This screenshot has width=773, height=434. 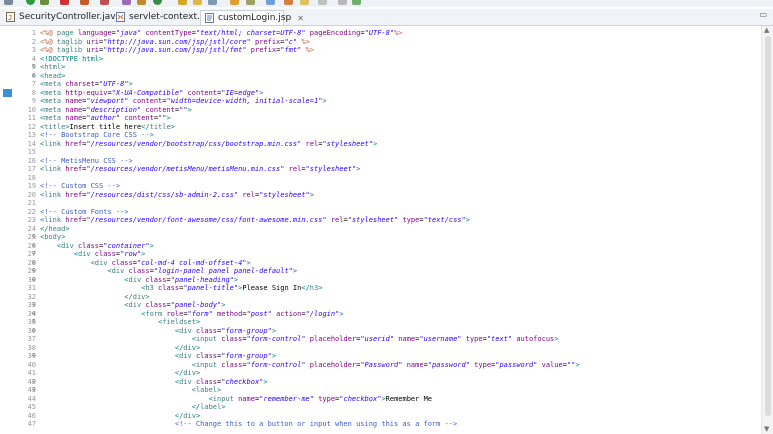 What do you see at coordinates (164, 17) in the screenshot?
I see `tab-servlet-context: servlet-context.xml` at bounding box center [164, 17].